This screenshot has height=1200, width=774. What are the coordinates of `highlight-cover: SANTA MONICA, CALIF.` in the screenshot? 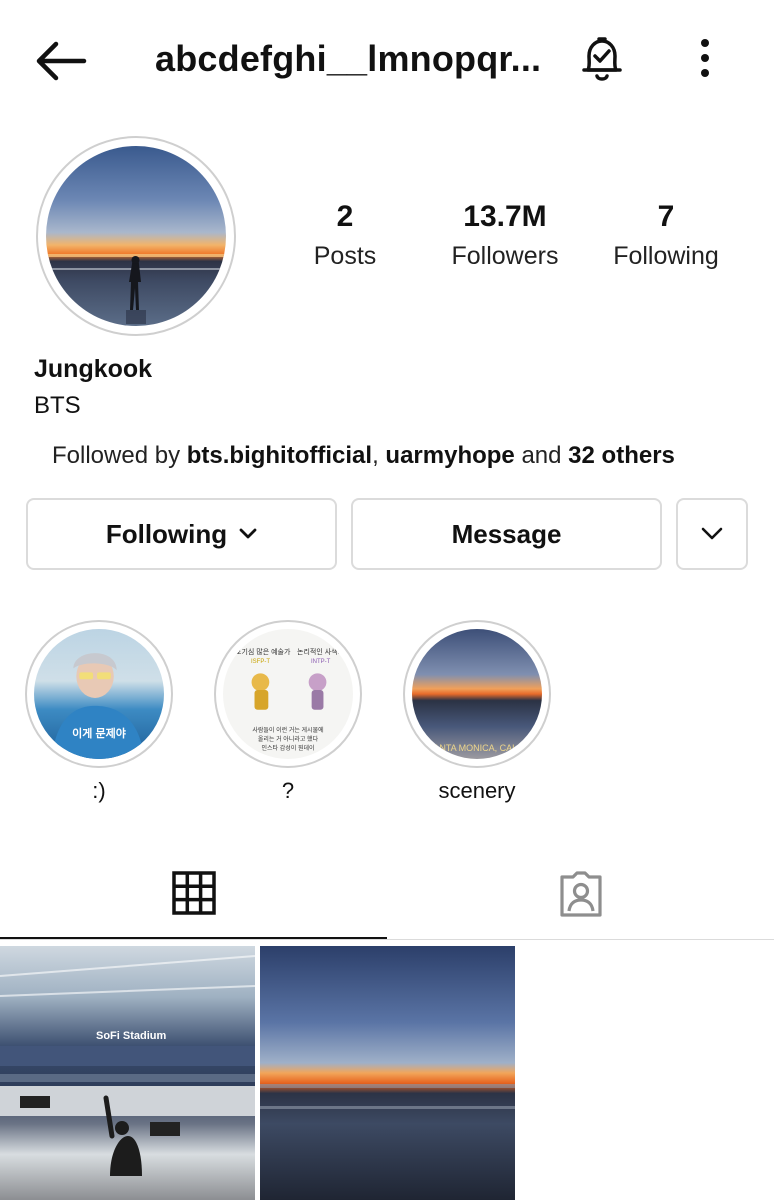 It's located at (477, 694).